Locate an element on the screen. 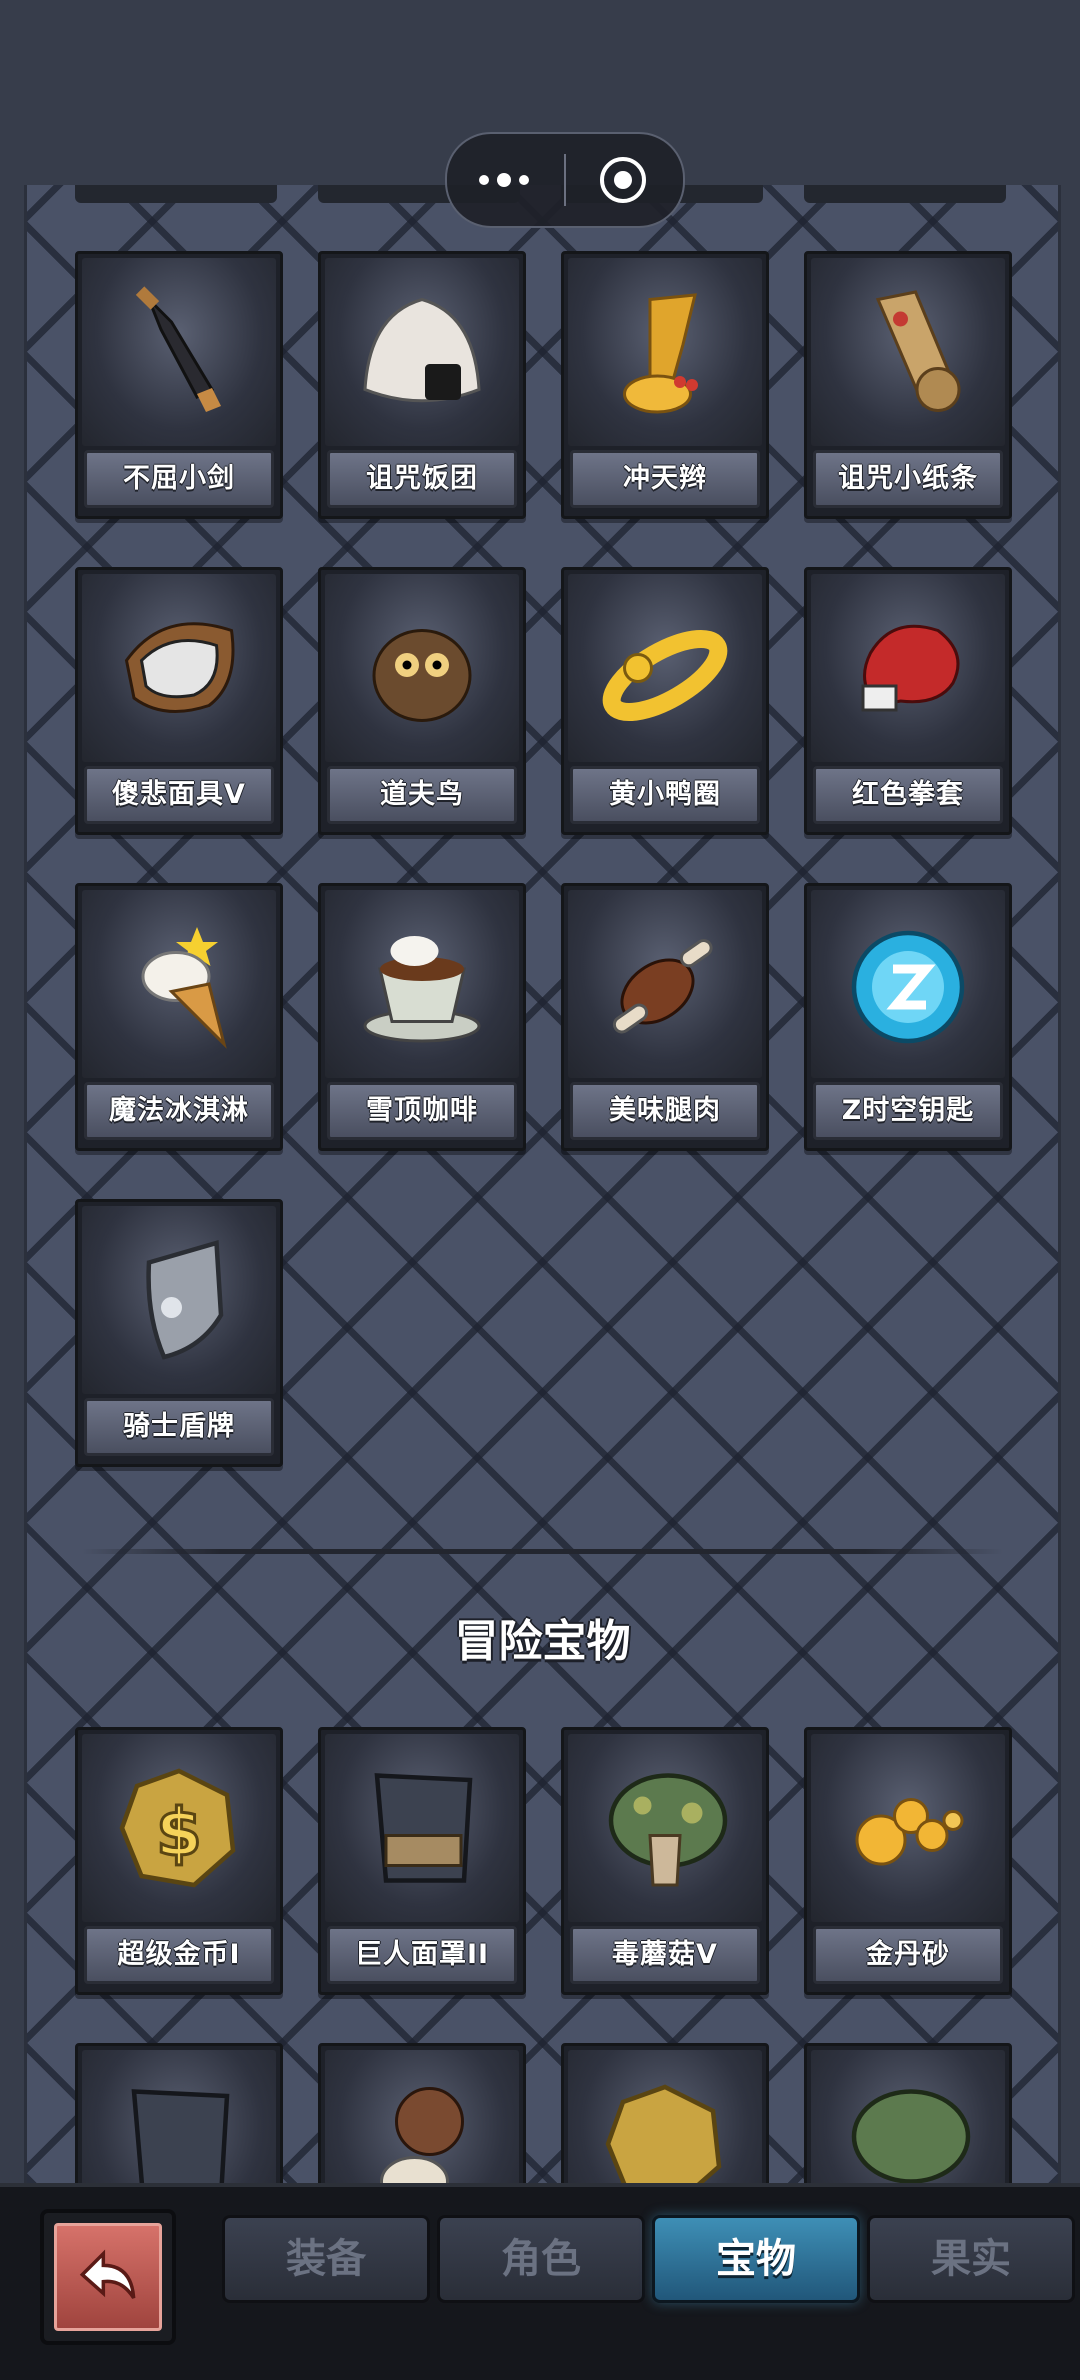 This screenshot has width=1080, height=2380. item-card-scroll: 诅咒小纸条 is located at coordinates (908, 385).